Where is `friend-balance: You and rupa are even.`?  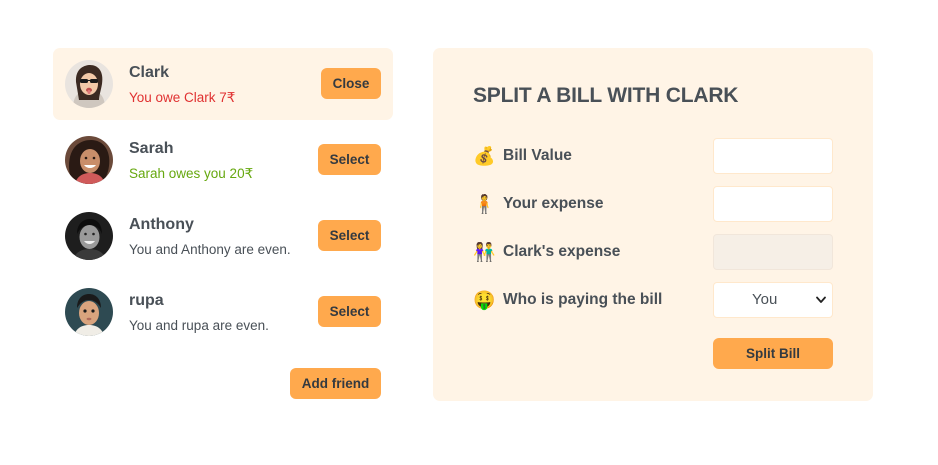 friend-balance: You and rupa are even. is located at coordinates (199, 325).